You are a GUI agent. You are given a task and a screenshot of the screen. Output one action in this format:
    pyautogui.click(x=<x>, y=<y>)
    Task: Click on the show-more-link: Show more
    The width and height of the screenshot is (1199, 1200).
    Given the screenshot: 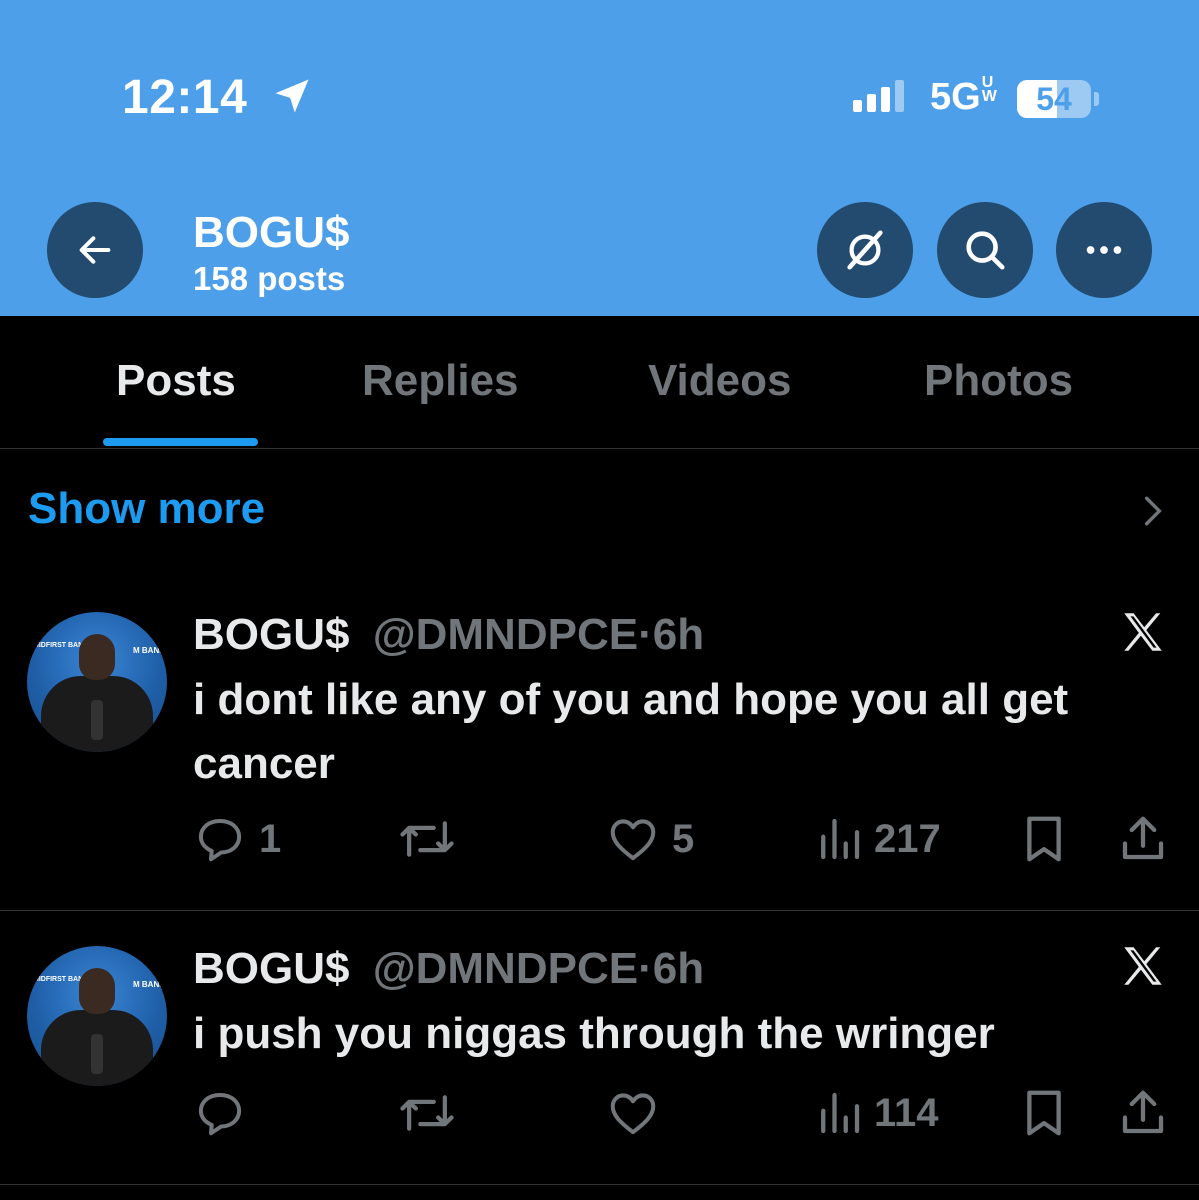 What is the action you would take?
    pyautogui.click(x=146, y=509)
    